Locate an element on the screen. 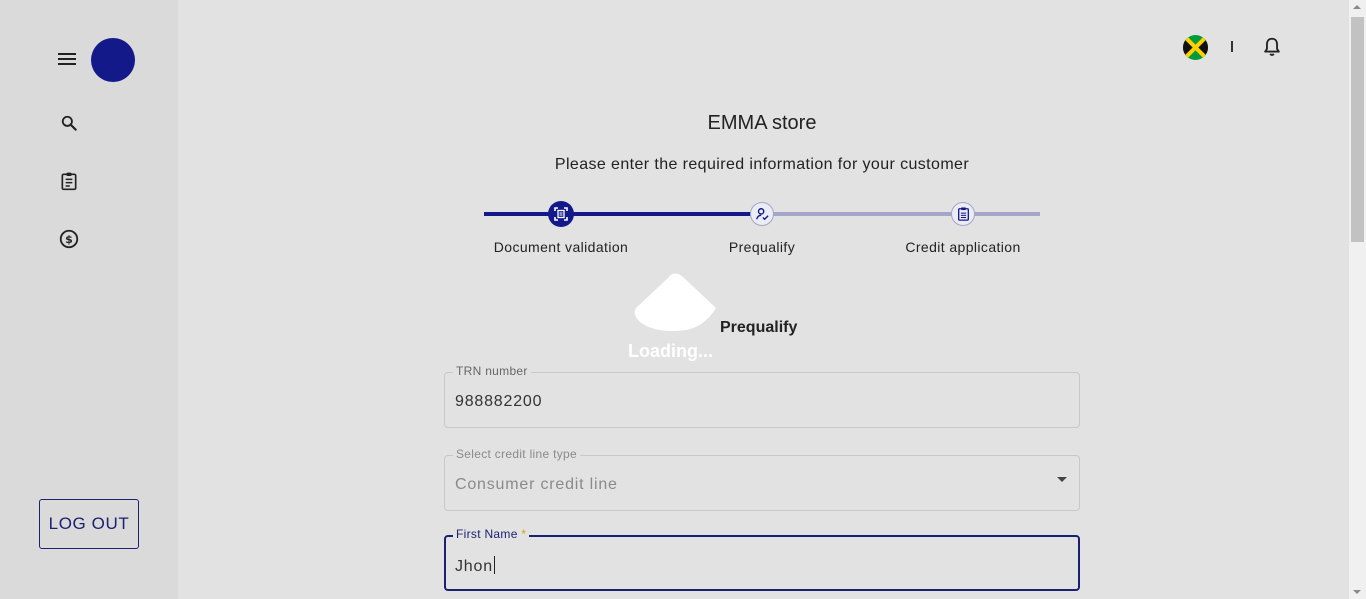 This screenshot has width=1366, height=599. first-name-input: Jhon is located at coordinates (475, 566).